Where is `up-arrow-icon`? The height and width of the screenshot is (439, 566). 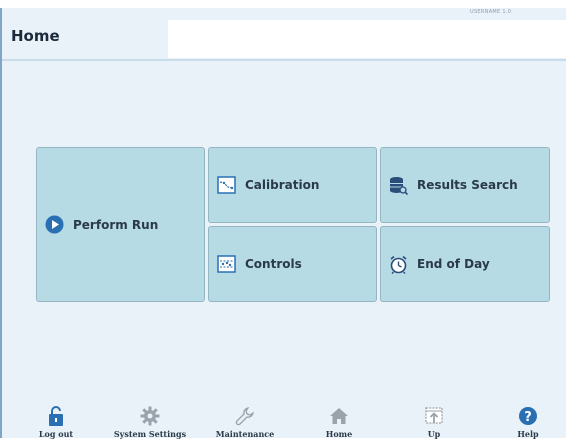 up-arrow-icon is located at coordinates (434, 416).